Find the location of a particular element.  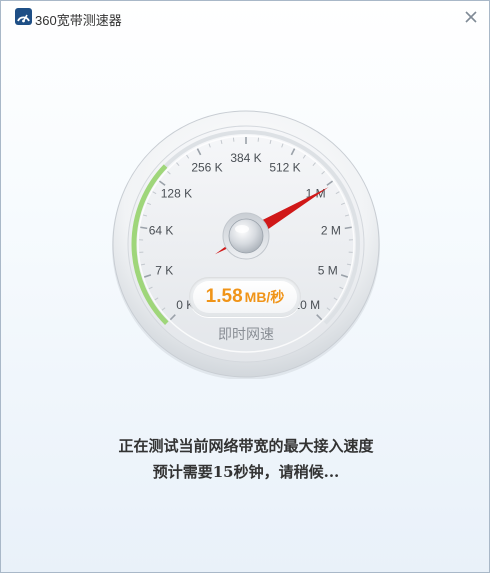

speed-readout-inner: 1.58 MB/秒 is located at coordinates (245, 297).